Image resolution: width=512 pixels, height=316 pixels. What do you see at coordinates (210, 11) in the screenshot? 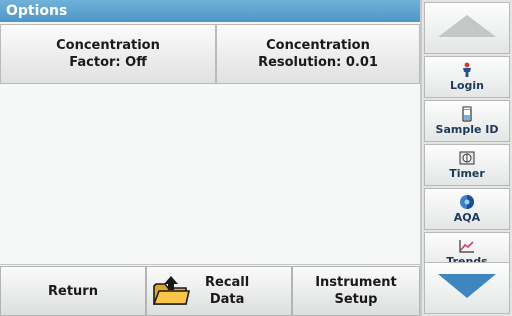
I see `page-title: Options` at bounding box center [210, 11].